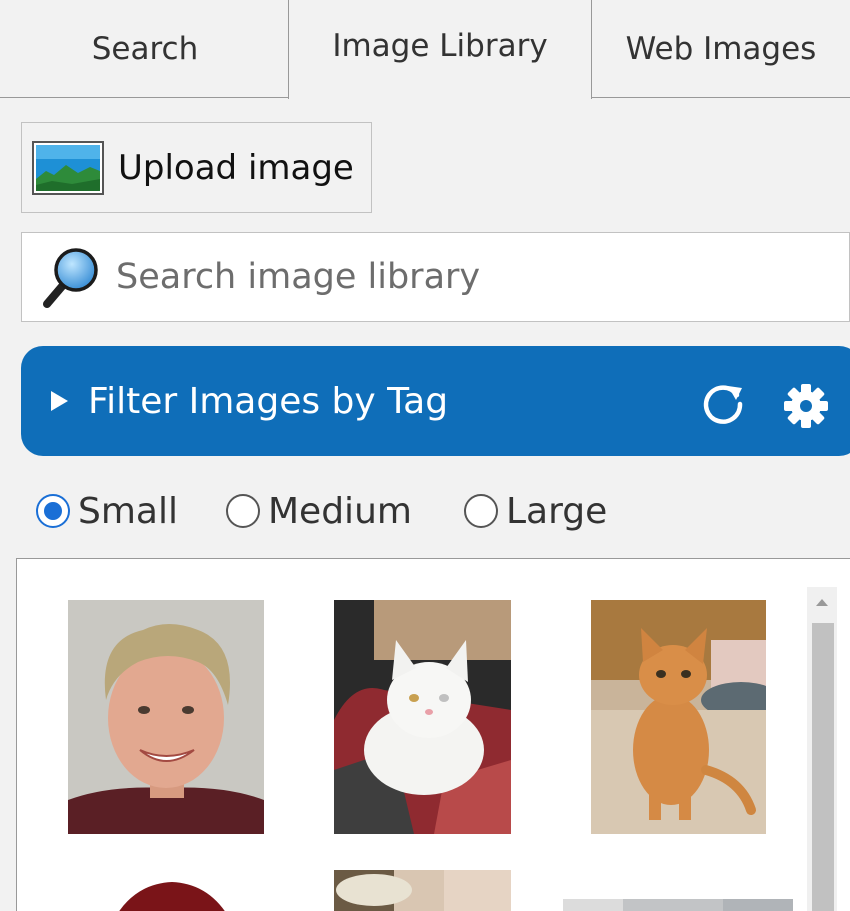 The height and width of the screenshot is (911, 850). I want to click on size-radio-medium: Medium, so click(319, 511).